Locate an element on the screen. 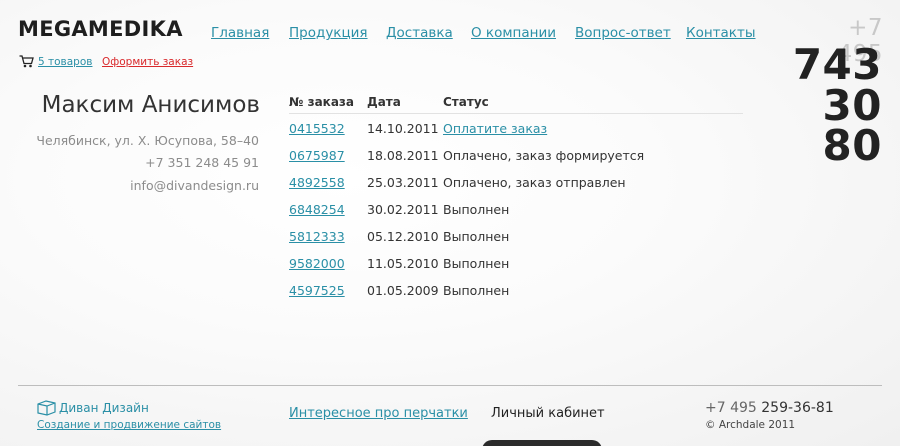 The image size is (900, 446). order-number-link: 0675987 is located at coordinates (317, 155).